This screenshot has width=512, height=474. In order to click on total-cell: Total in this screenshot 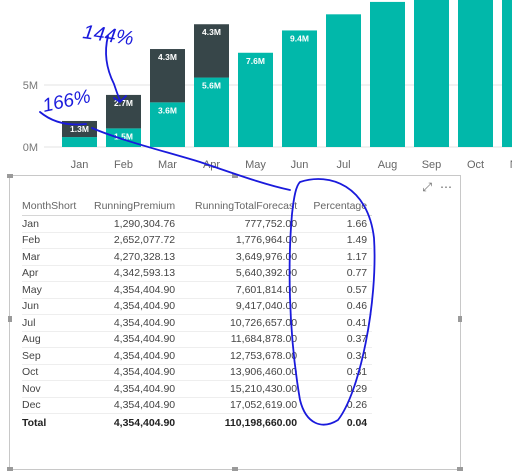, I will do `click(55, 422)`.